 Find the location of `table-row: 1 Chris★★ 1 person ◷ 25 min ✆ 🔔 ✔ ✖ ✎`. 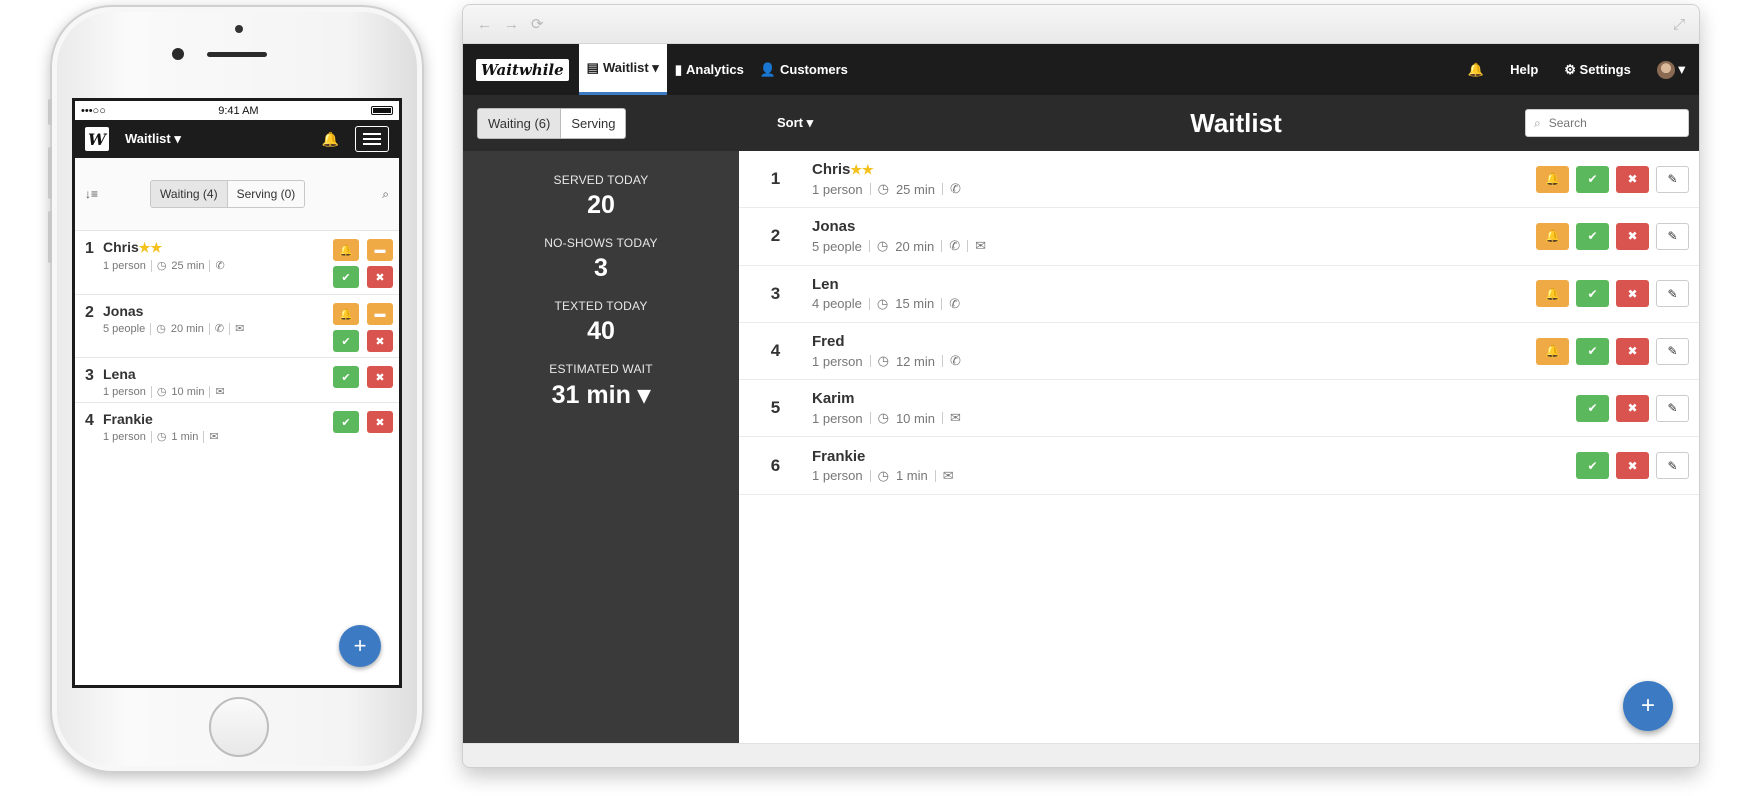

table-row: 1 Chris★★ 1 person ◷ 25 min ✆ 🔔 ✔ ✖ ✎ is located at coordinates (1219, 180).